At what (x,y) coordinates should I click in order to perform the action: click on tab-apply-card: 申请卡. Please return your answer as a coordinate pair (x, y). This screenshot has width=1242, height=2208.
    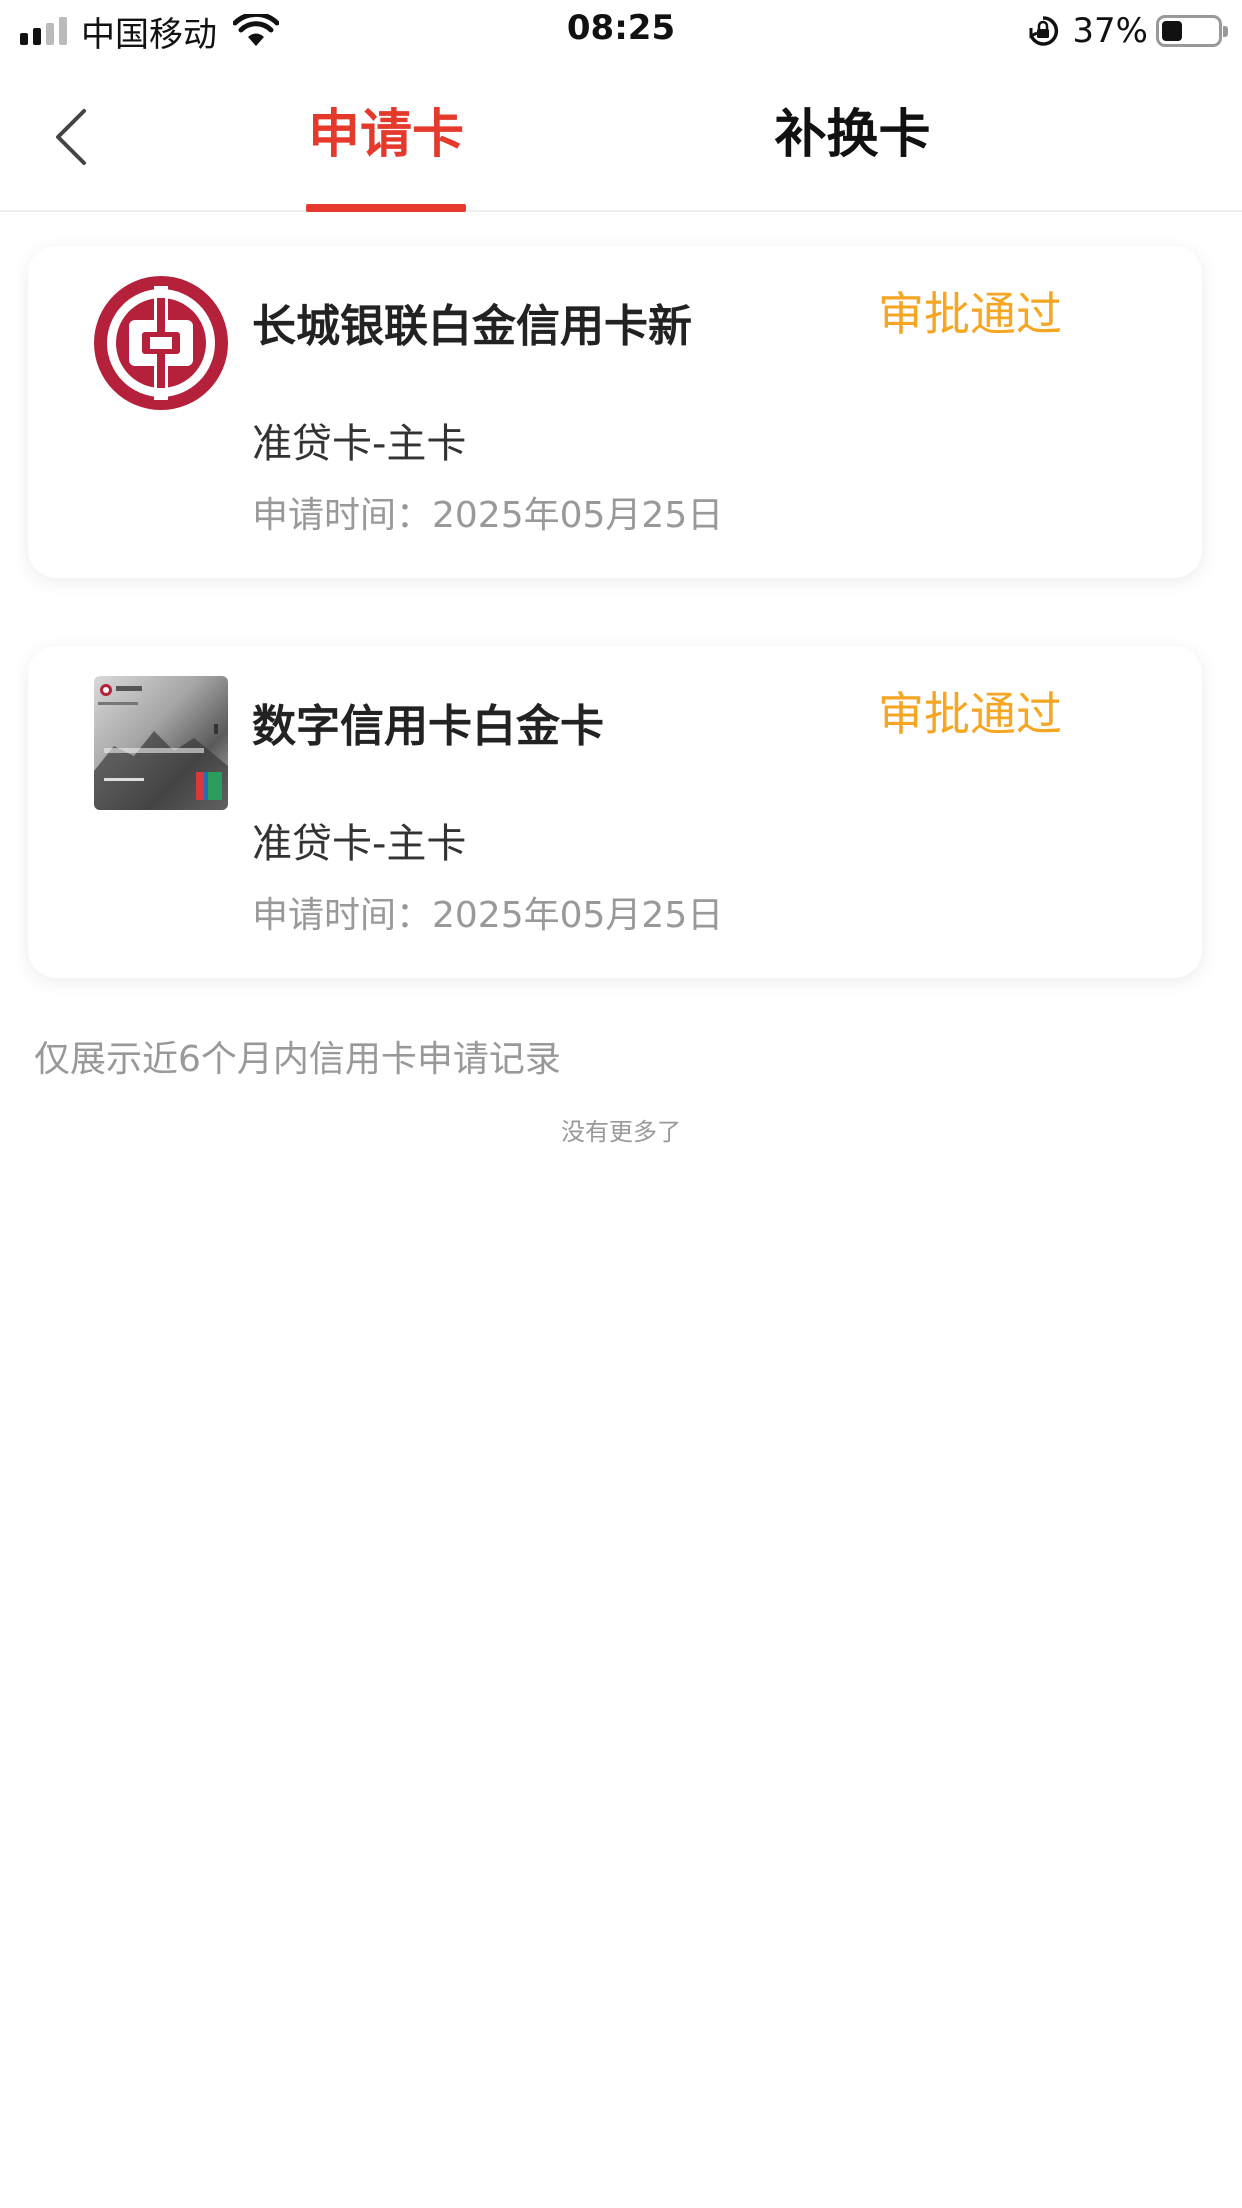
    Looking at the image, I should click on (386, 151).